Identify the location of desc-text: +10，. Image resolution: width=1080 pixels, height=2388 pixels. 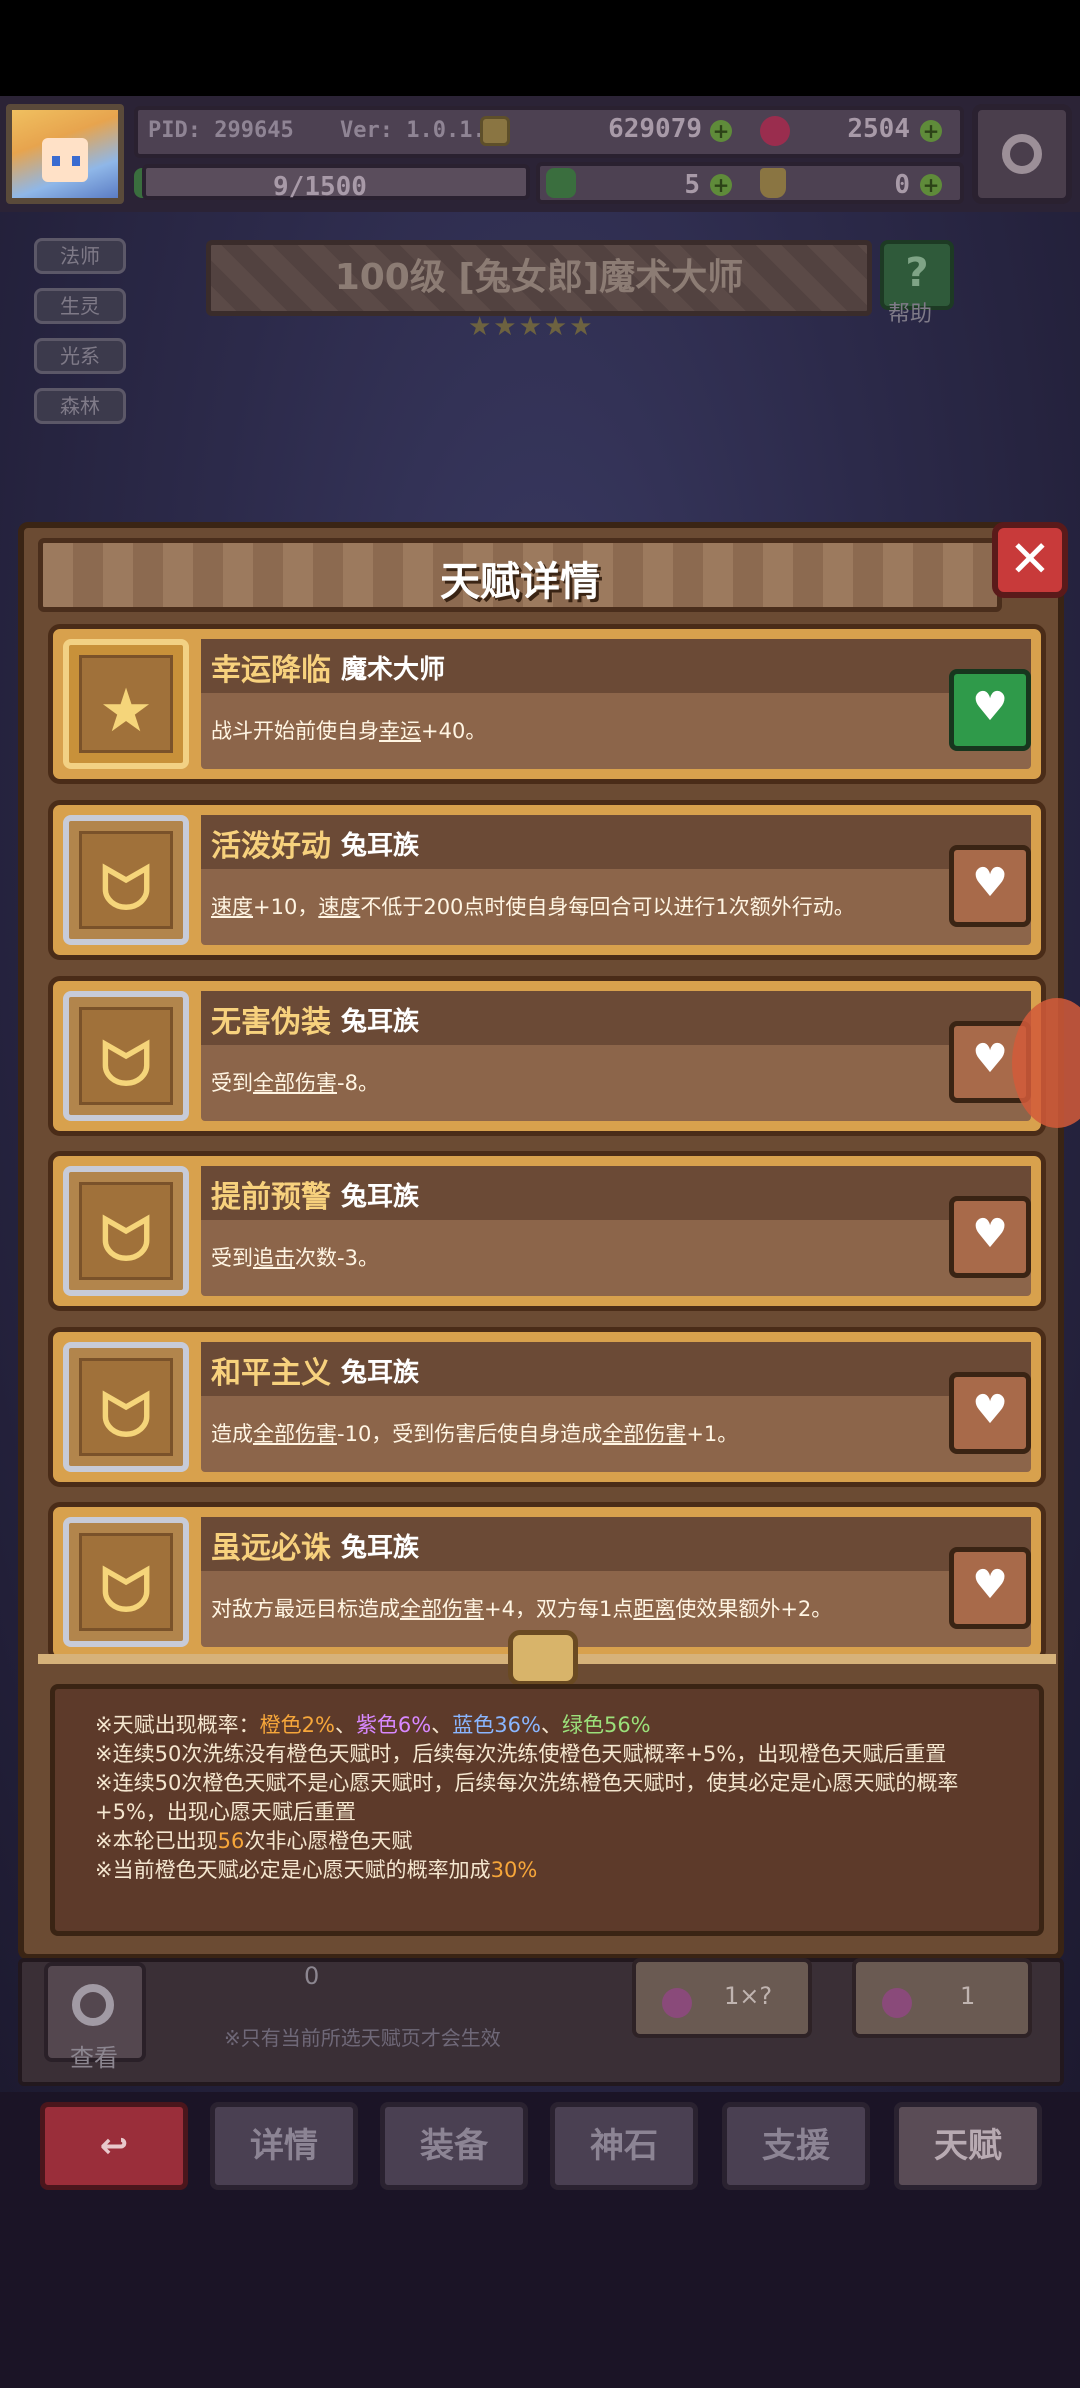
(286, 907).